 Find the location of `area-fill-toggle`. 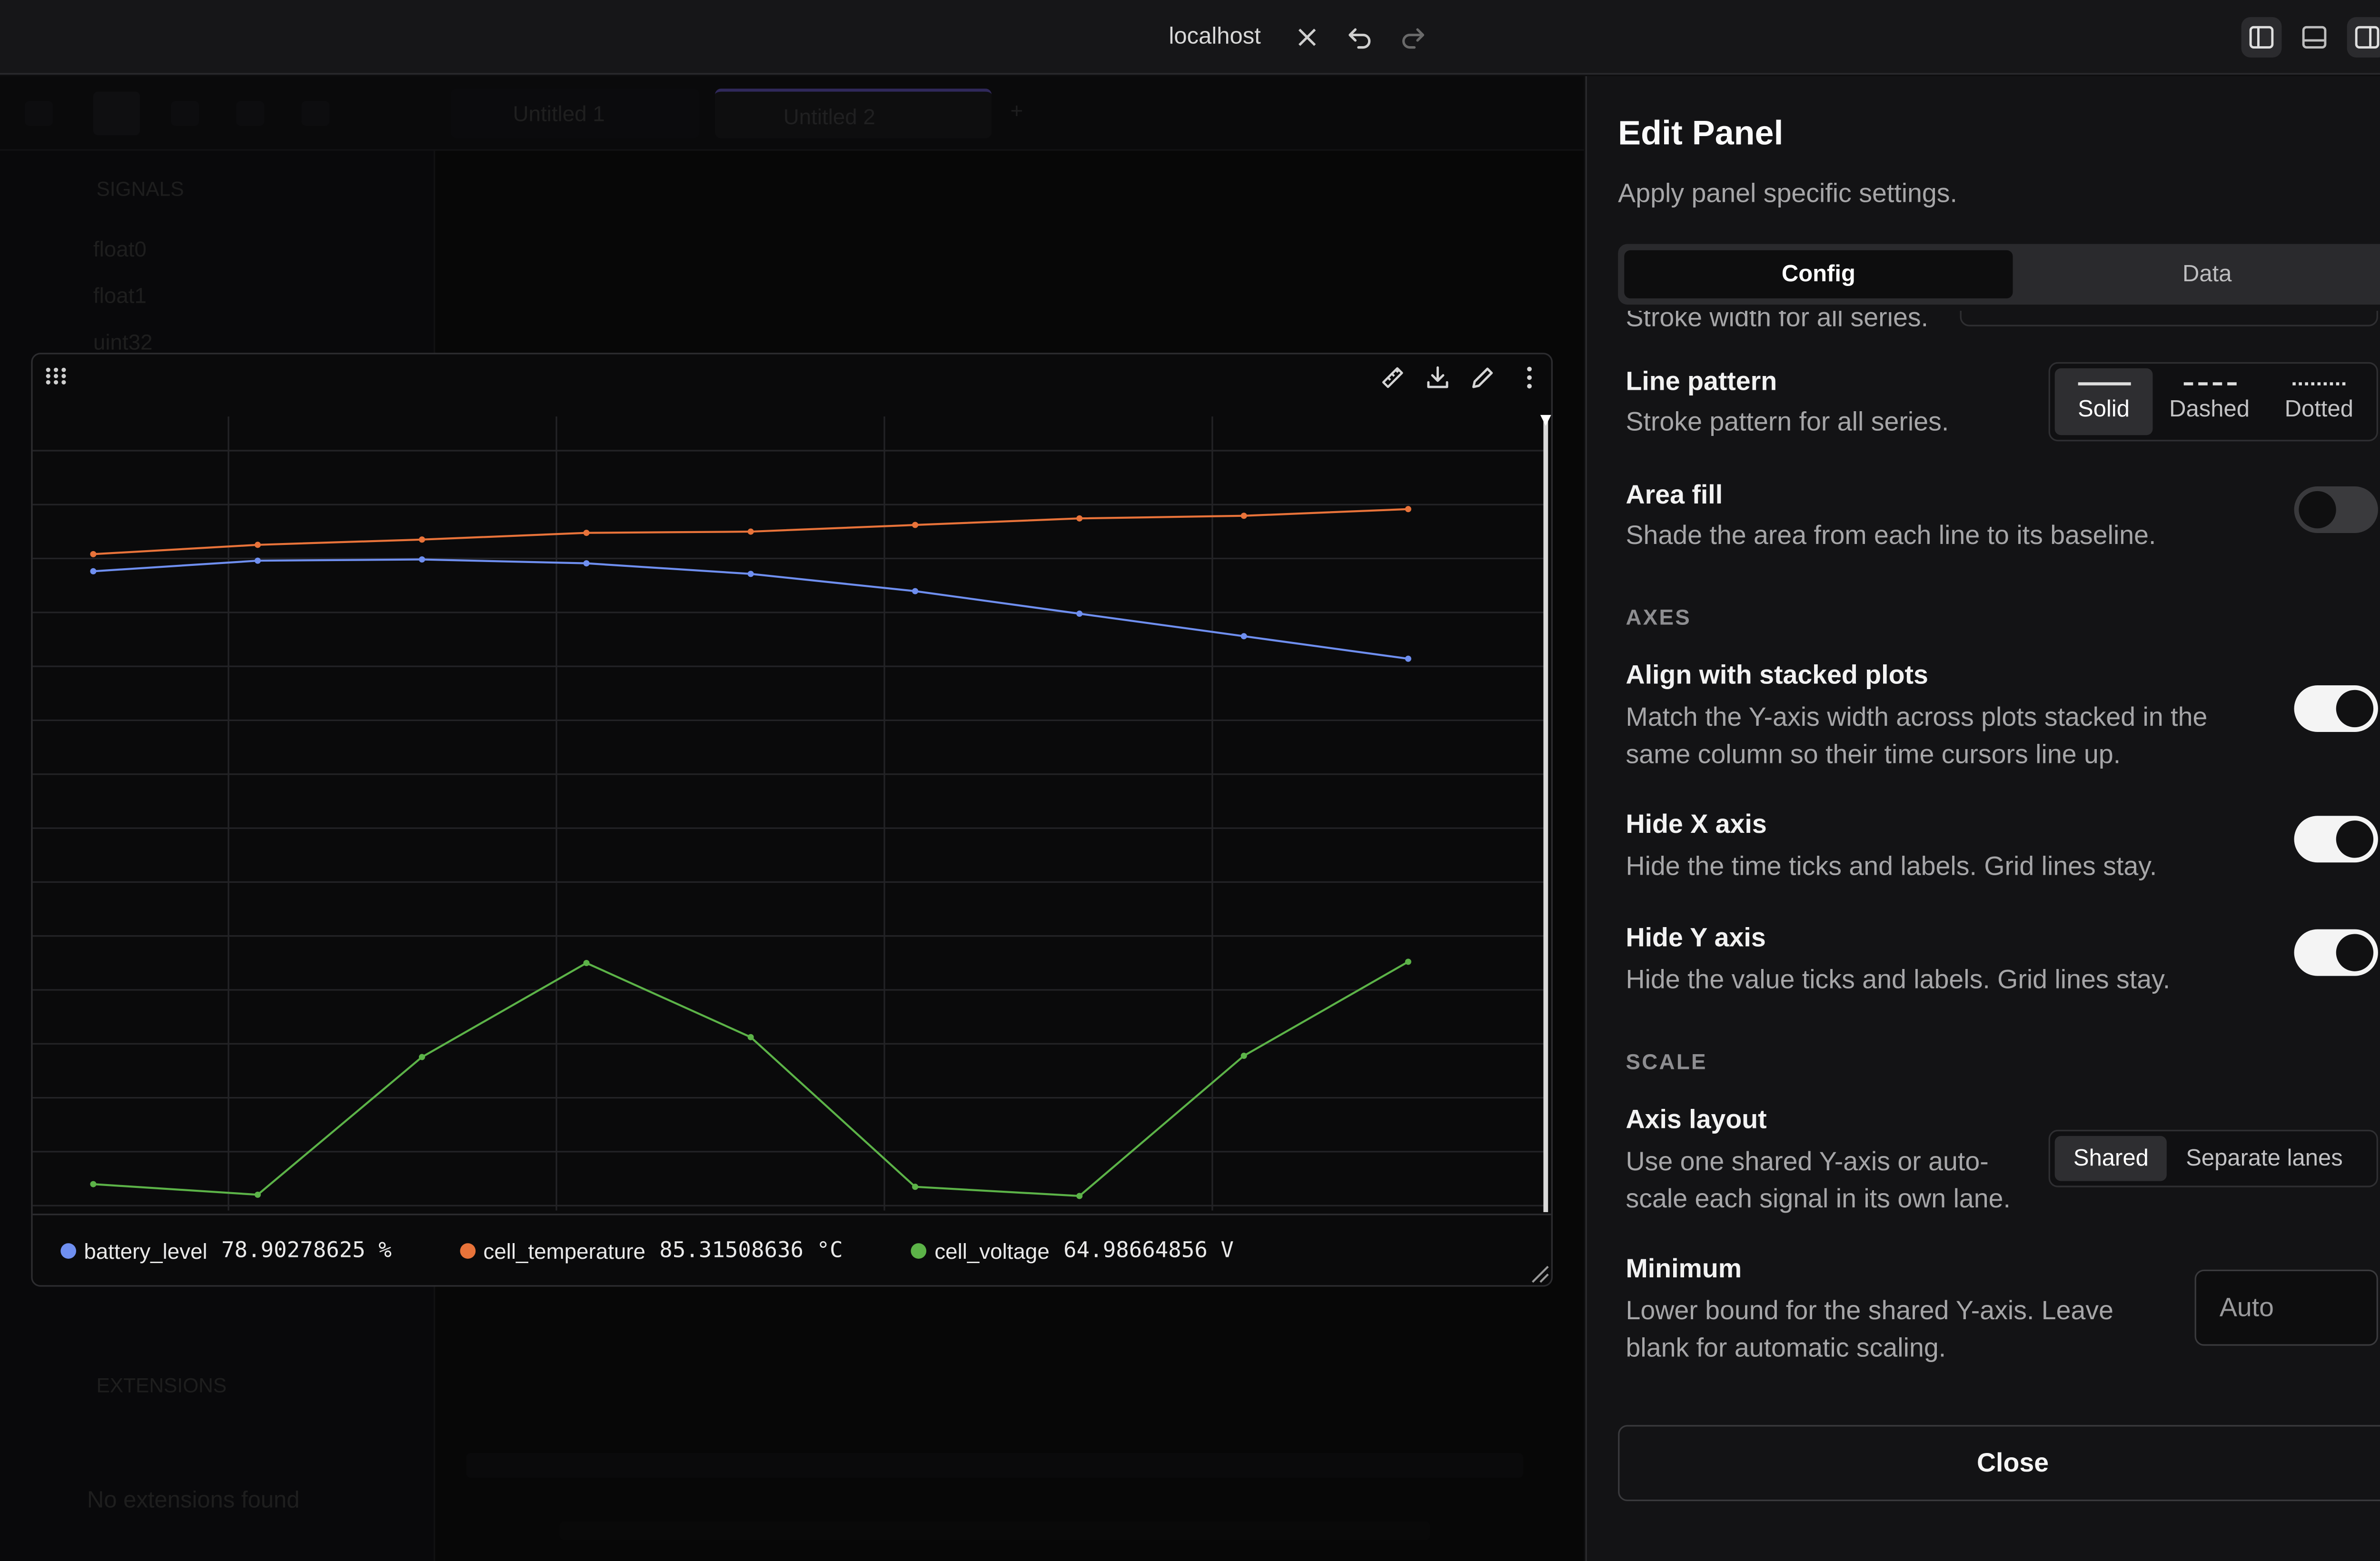

area-fill-toggle is located at coordinates (2336, 509).